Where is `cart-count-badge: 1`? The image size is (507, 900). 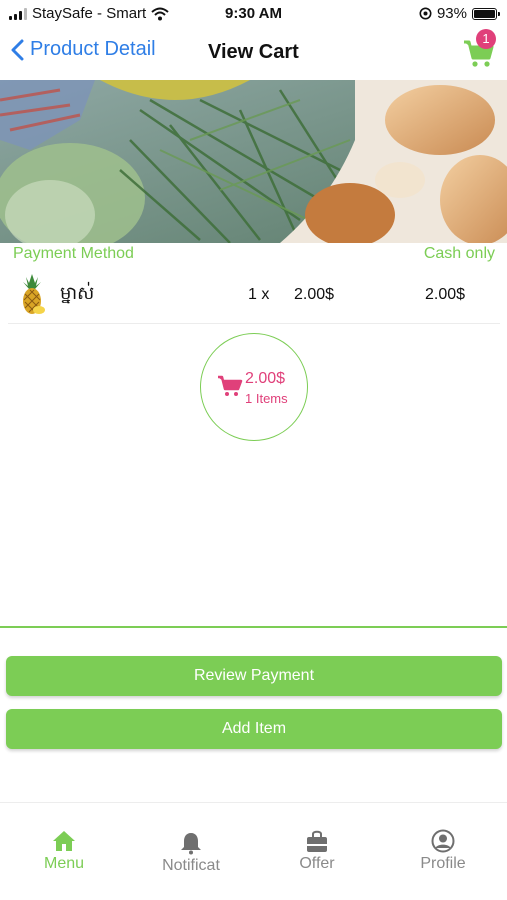 cart-count-badge: 1 is located at coordinates (486, 39).